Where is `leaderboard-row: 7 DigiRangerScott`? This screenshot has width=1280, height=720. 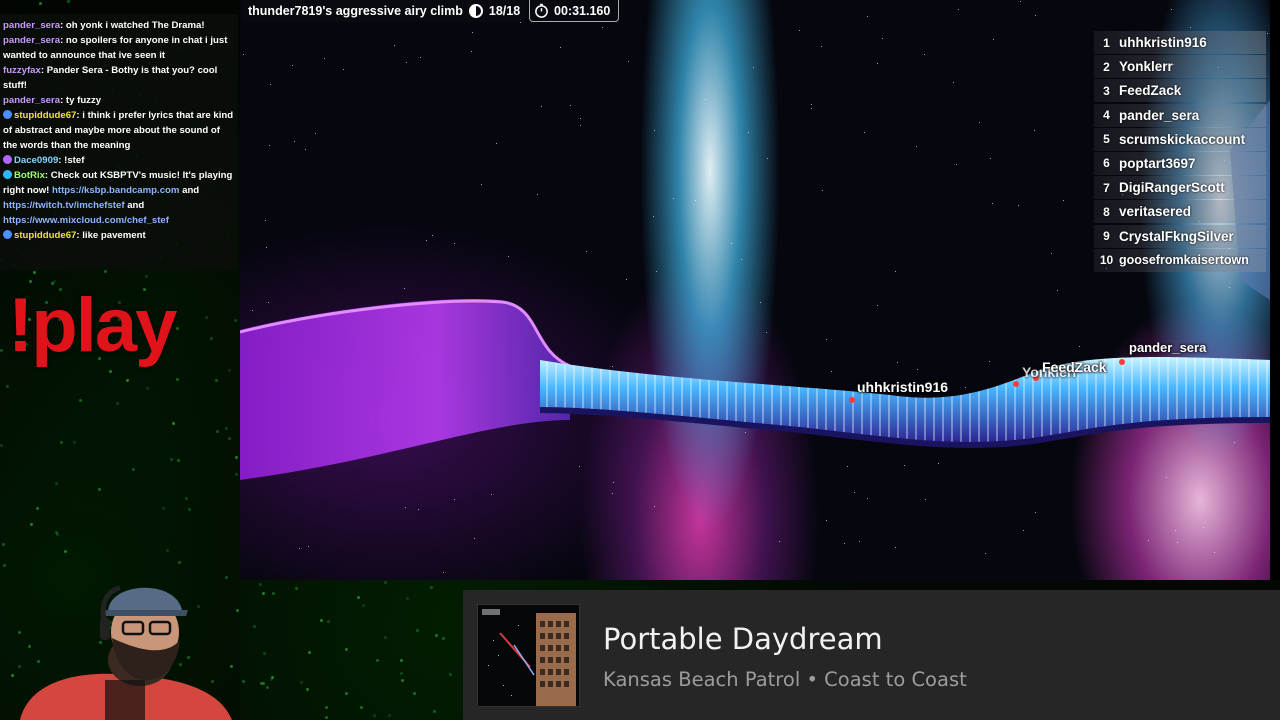 leaderboard-row: 7 DigiRangerScott is located at coordinates (1180, 188).